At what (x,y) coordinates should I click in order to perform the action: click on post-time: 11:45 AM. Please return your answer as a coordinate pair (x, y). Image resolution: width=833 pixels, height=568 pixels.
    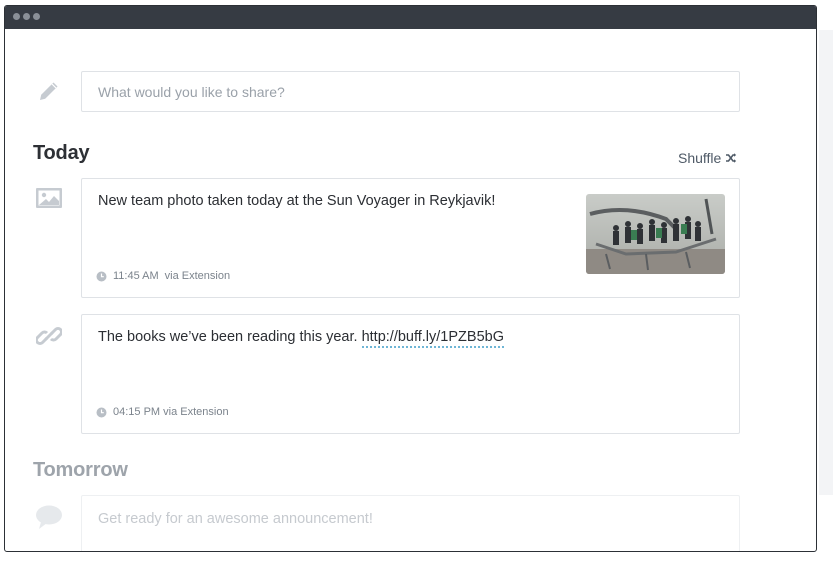
    Looking at the image, I should click on (136, 276).